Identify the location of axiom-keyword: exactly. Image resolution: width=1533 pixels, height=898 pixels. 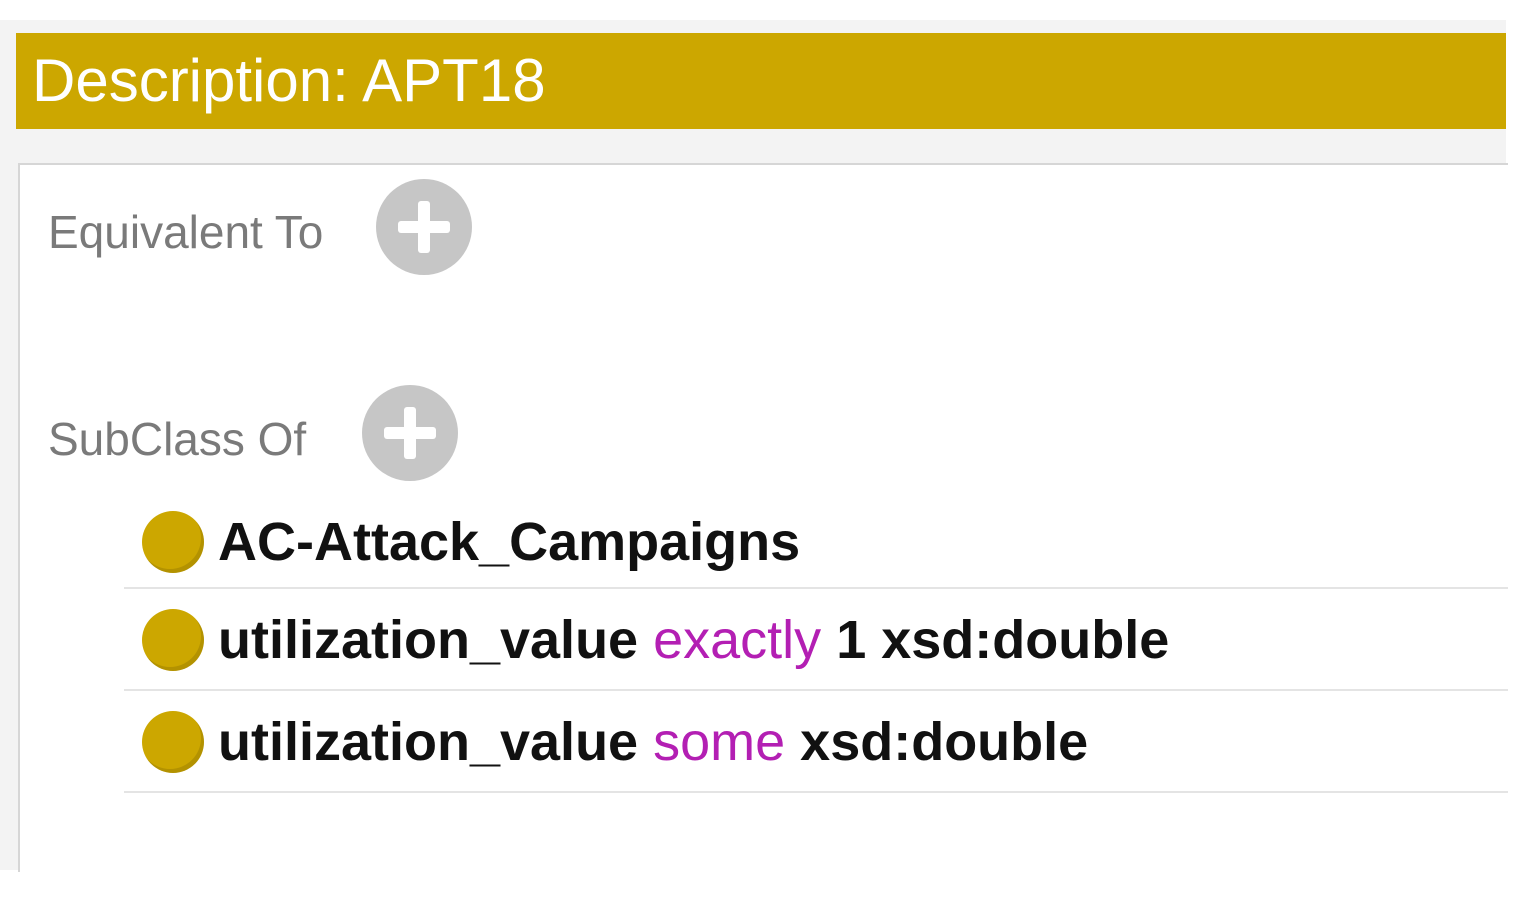
(737, 640).